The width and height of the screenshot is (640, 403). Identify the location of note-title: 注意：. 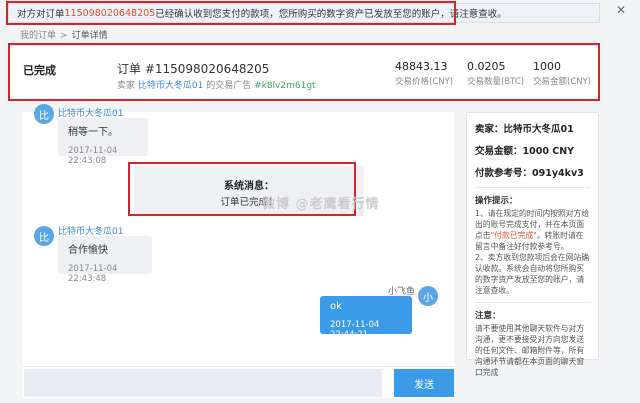
(488, 316).